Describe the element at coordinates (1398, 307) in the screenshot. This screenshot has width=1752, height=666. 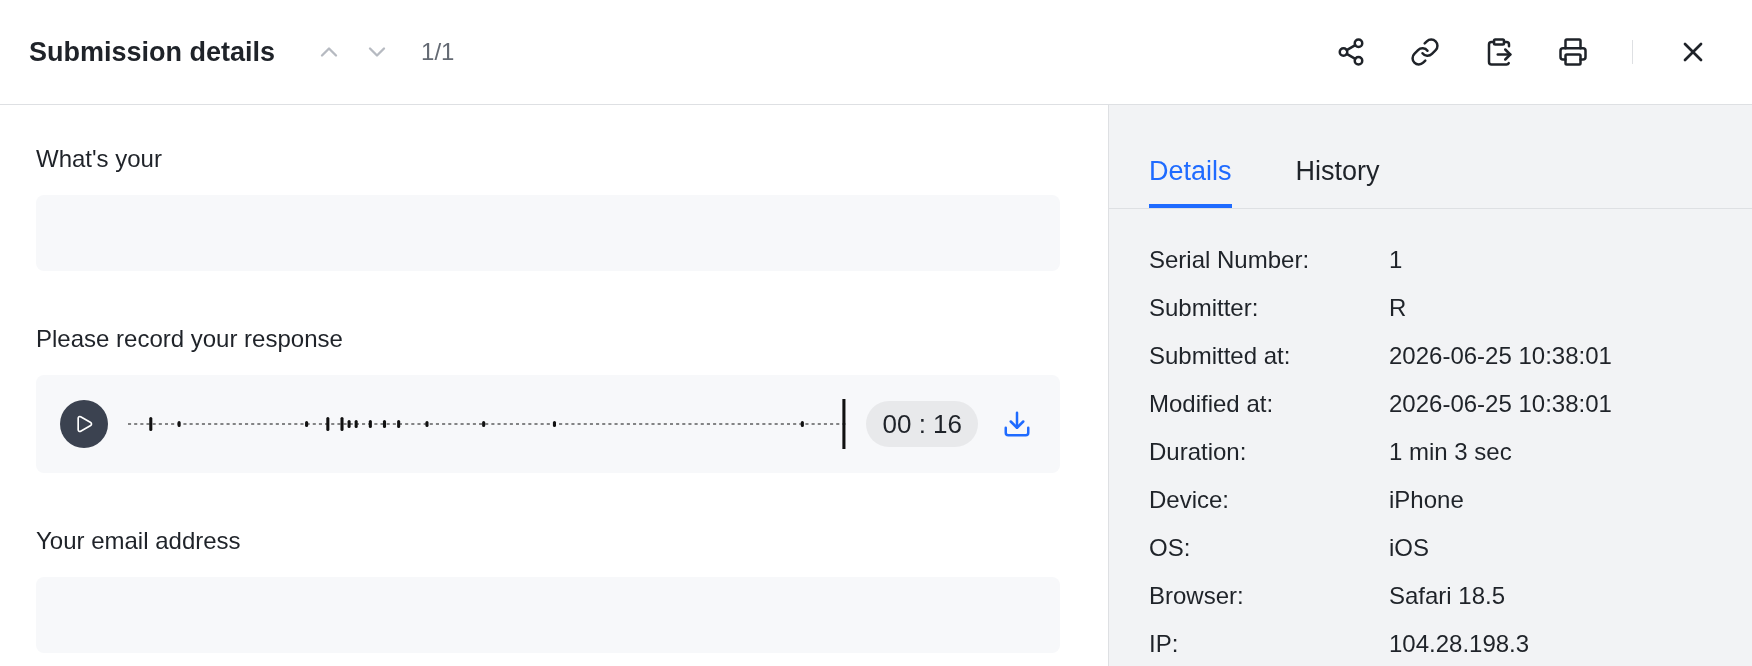
I see `detail-value: R` at that location.